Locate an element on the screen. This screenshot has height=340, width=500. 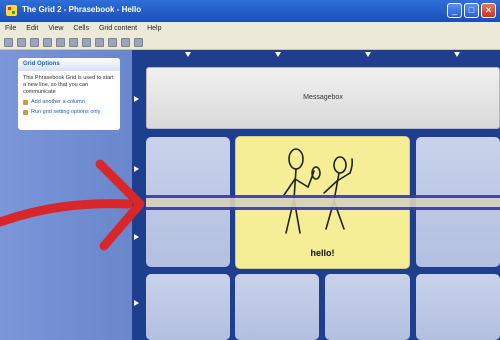
copy-icon is located at coordinates (60, 42).